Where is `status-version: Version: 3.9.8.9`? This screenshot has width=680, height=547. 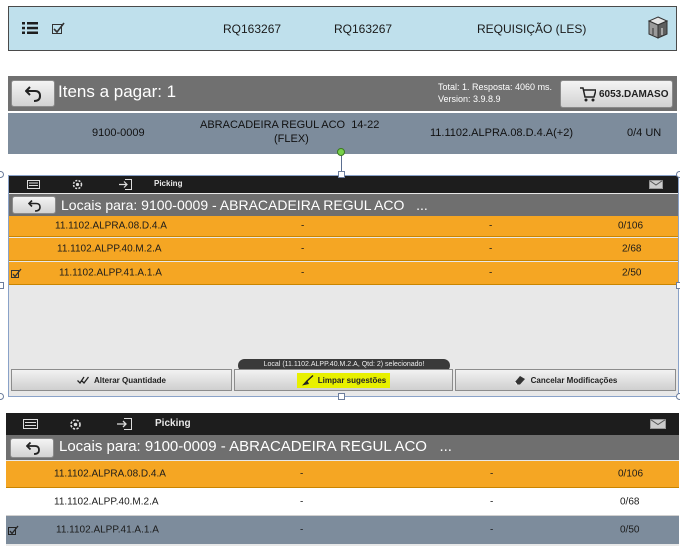 status-version: Version: 3.9.8.9 is located at coordinates (469, 99).